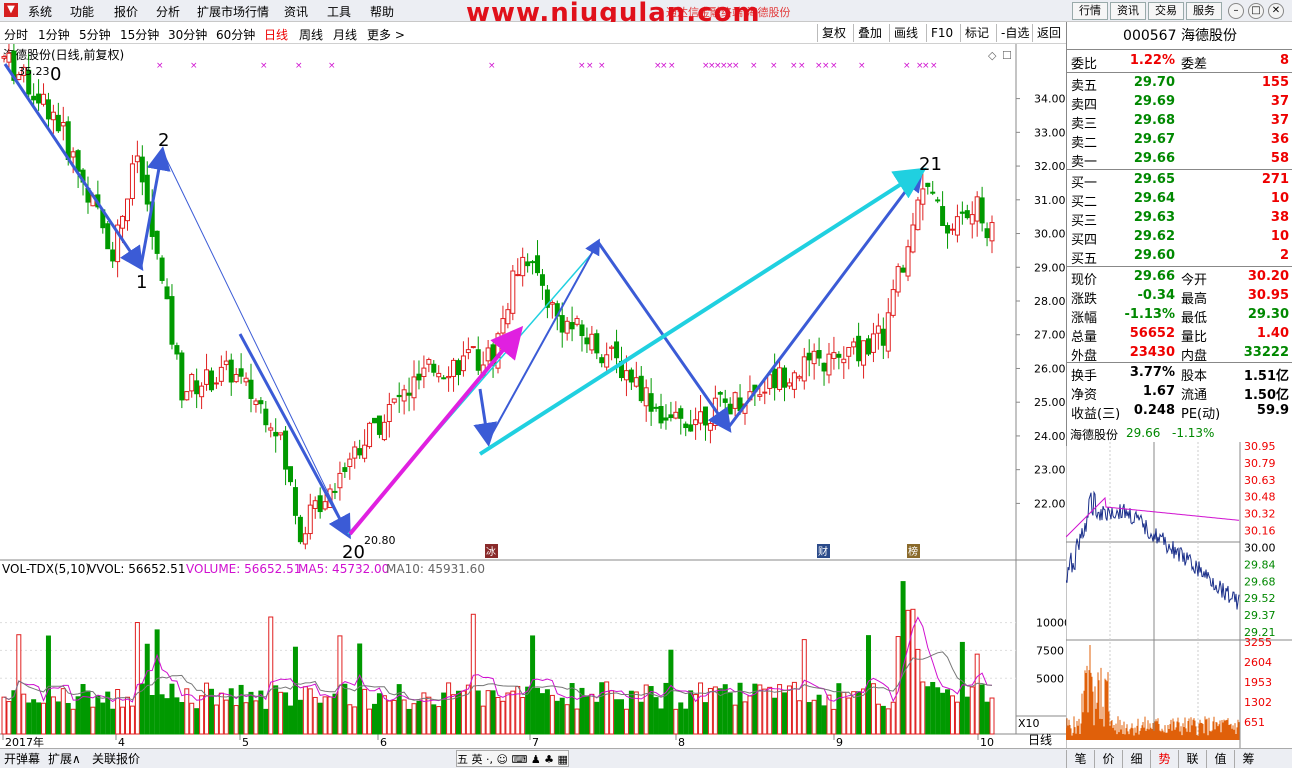  Describe the element at coordinates (1204, 11) in the screenshot. I see `top-btn-service: 服务` at that location.